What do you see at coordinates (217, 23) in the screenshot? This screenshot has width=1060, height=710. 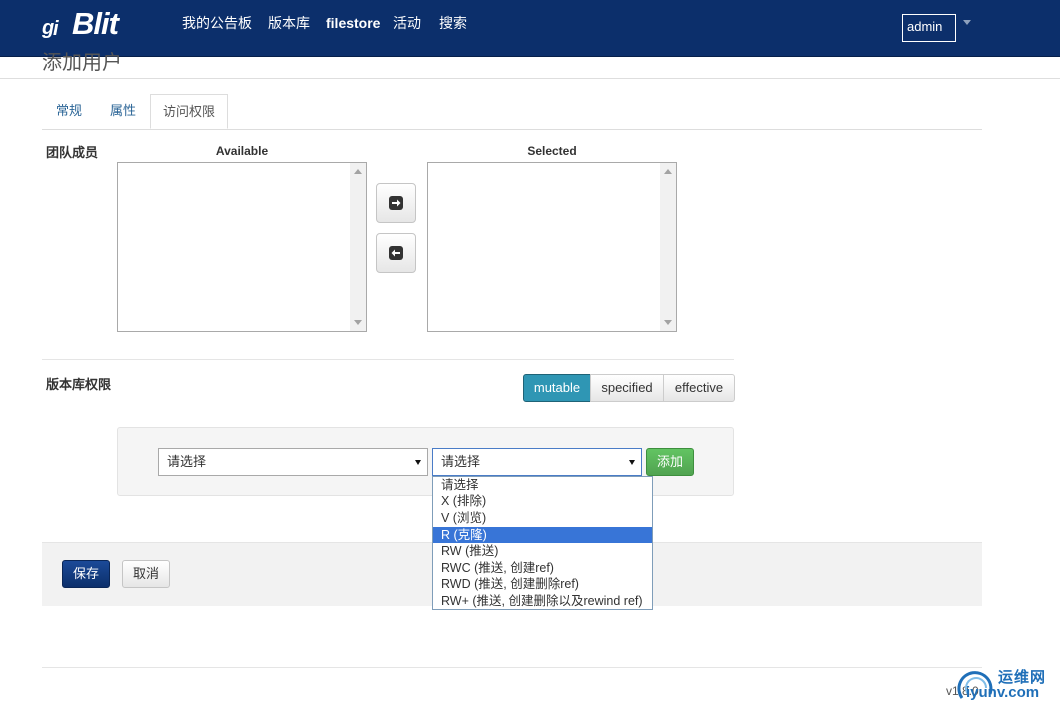 I see `nav-item-dashboard: 我的公告板` at bounding box center [217, 23].